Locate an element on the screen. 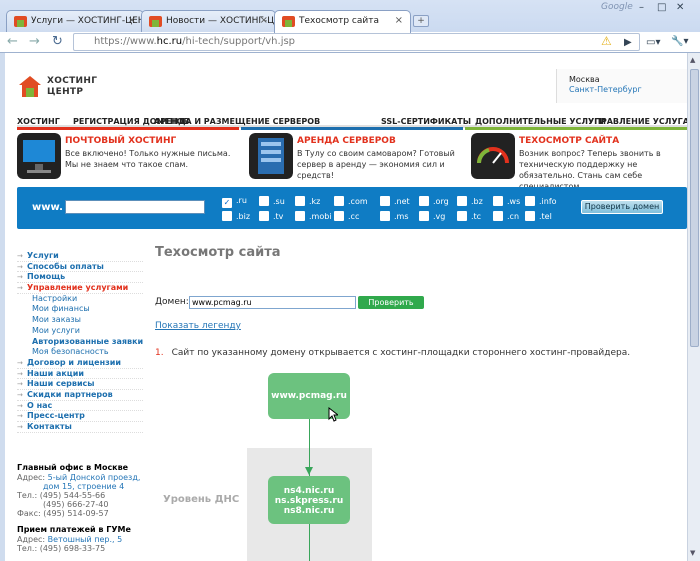 Image resolution: width=700 pixels, height=561 pixels. zone-checkbox: .net is located at coordinates (395, 201).